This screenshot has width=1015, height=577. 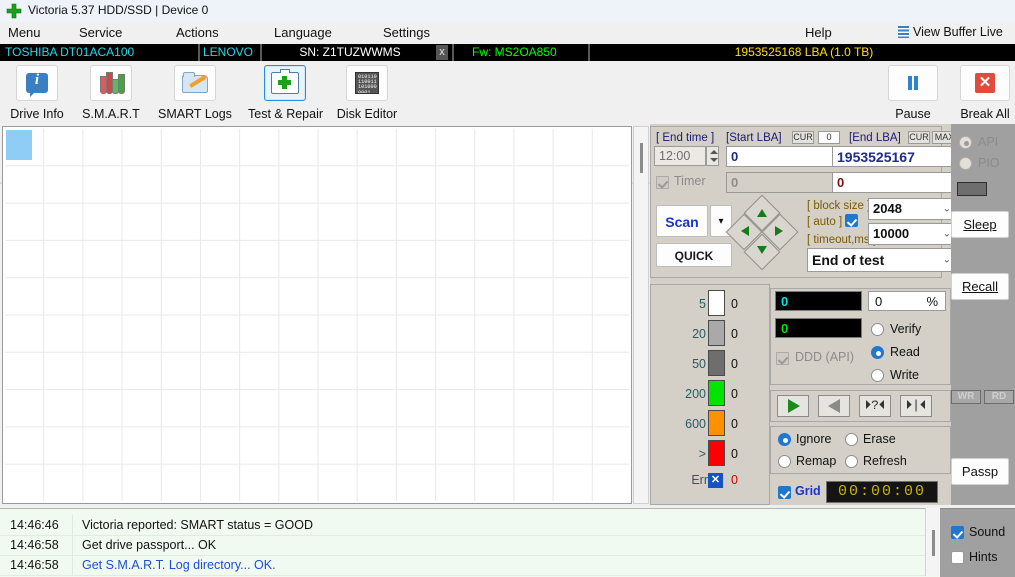 I want to click on menu-item-help: Help, so click(x=818, y=32).